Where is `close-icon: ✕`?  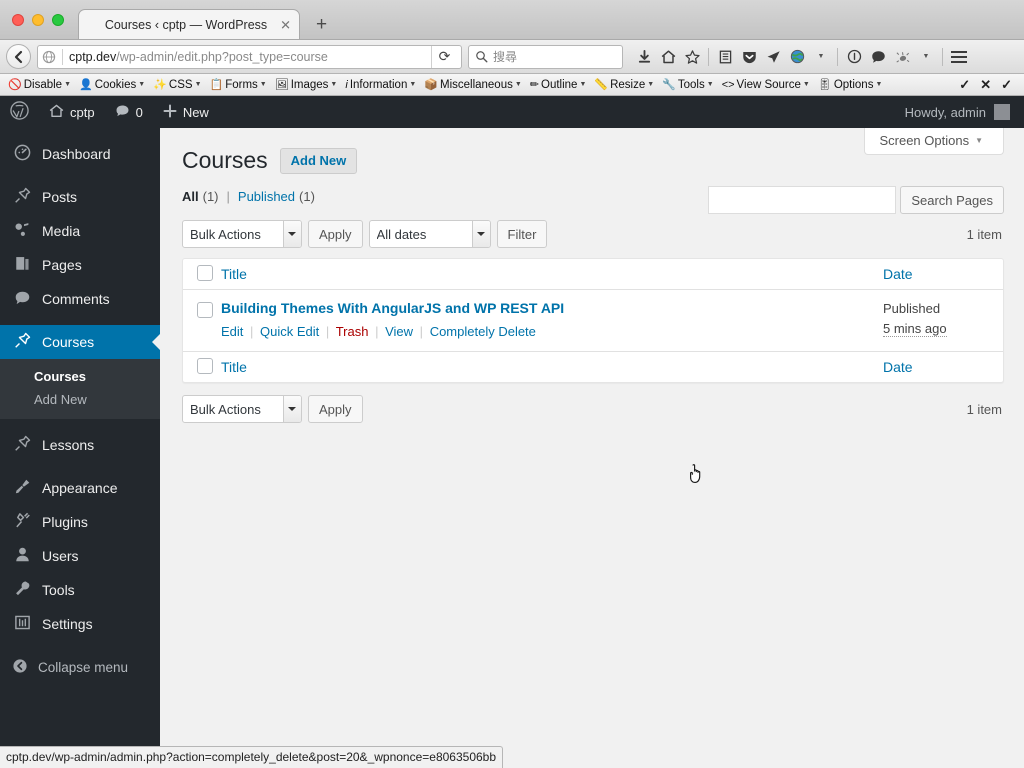 close-icon: ✕ is located at coordinates (985, 85).